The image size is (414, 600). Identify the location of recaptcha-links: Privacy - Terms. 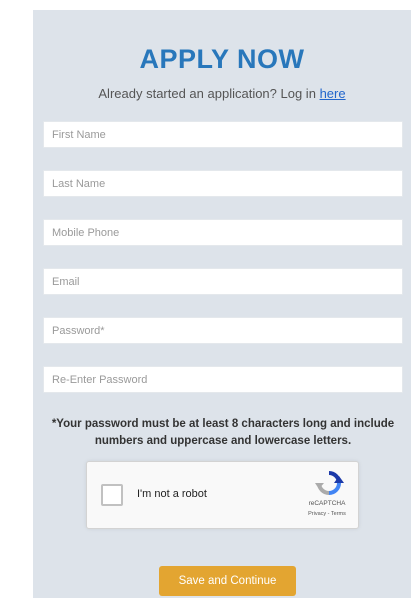
(327, 514).